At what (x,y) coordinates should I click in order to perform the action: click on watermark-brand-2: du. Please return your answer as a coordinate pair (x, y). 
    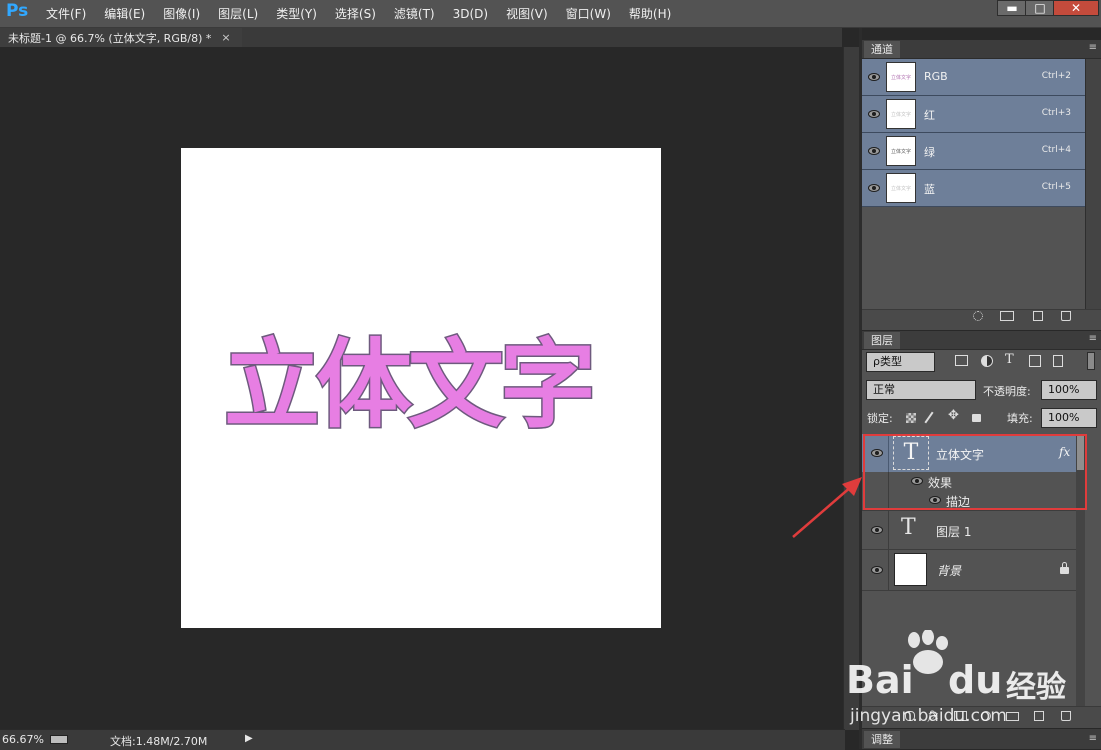
    Looking at the image, I should click on (975, 680).